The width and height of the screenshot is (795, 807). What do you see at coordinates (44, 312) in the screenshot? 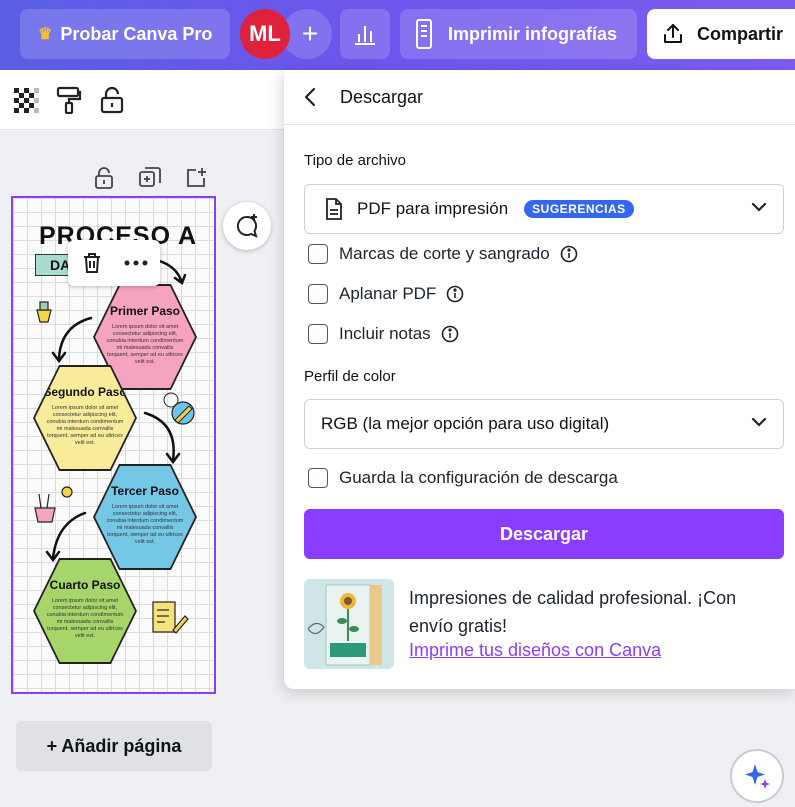
I see `lightbulb-icon` at bounding box center [44, 312].